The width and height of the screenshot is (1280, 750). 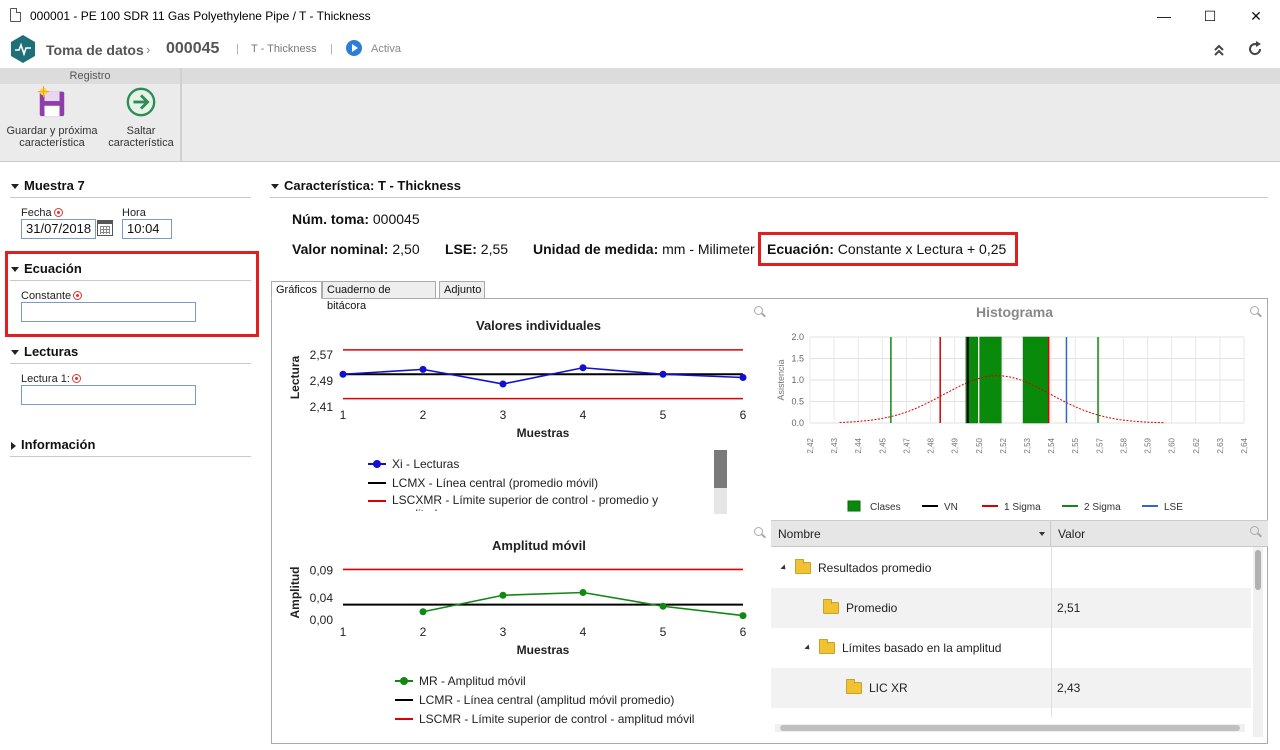 I want to click on x-tick-label: 2,43, so click(x=834, y=445).